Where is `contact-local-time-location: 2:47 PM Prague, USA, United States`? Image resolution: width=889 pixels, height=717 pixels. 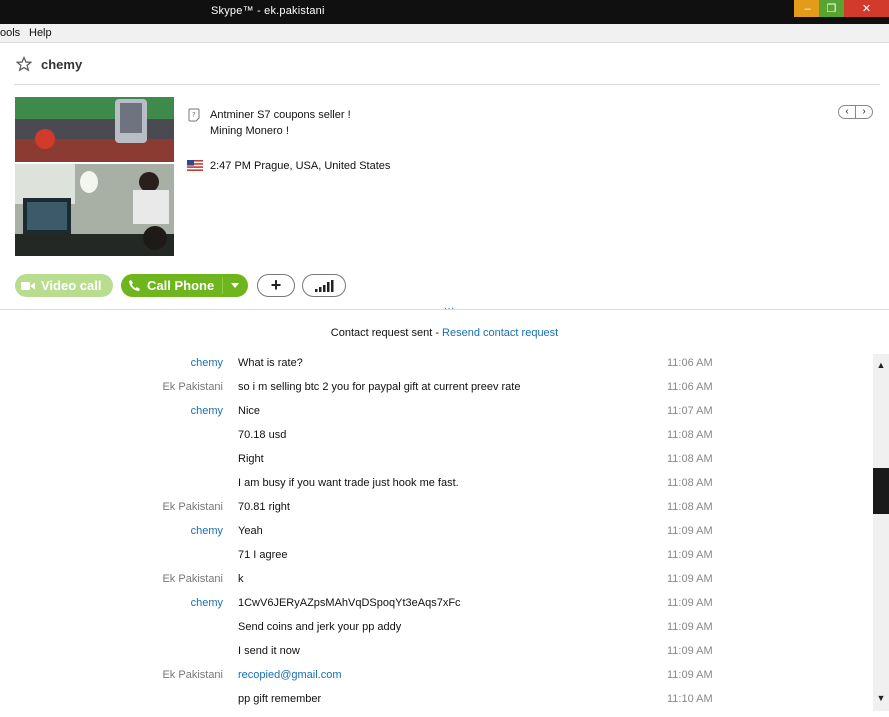
contact-local-time-location: 2:47 PM Prague, USA, United States is located at coordinates (300, 166).